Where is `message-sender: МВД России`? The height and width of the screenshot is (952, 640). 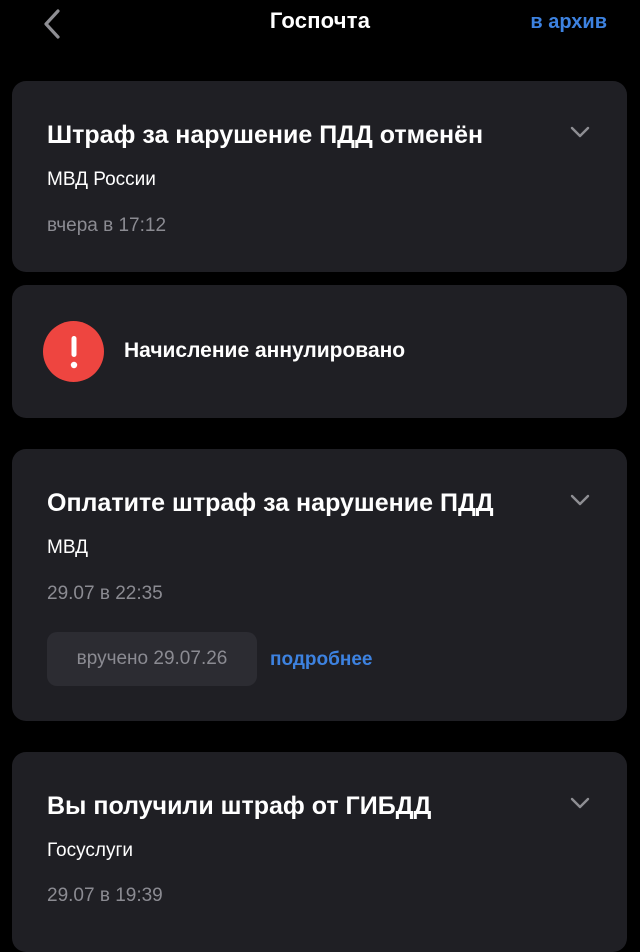
message-sender: МВД России is located at coordinates (101, 179).